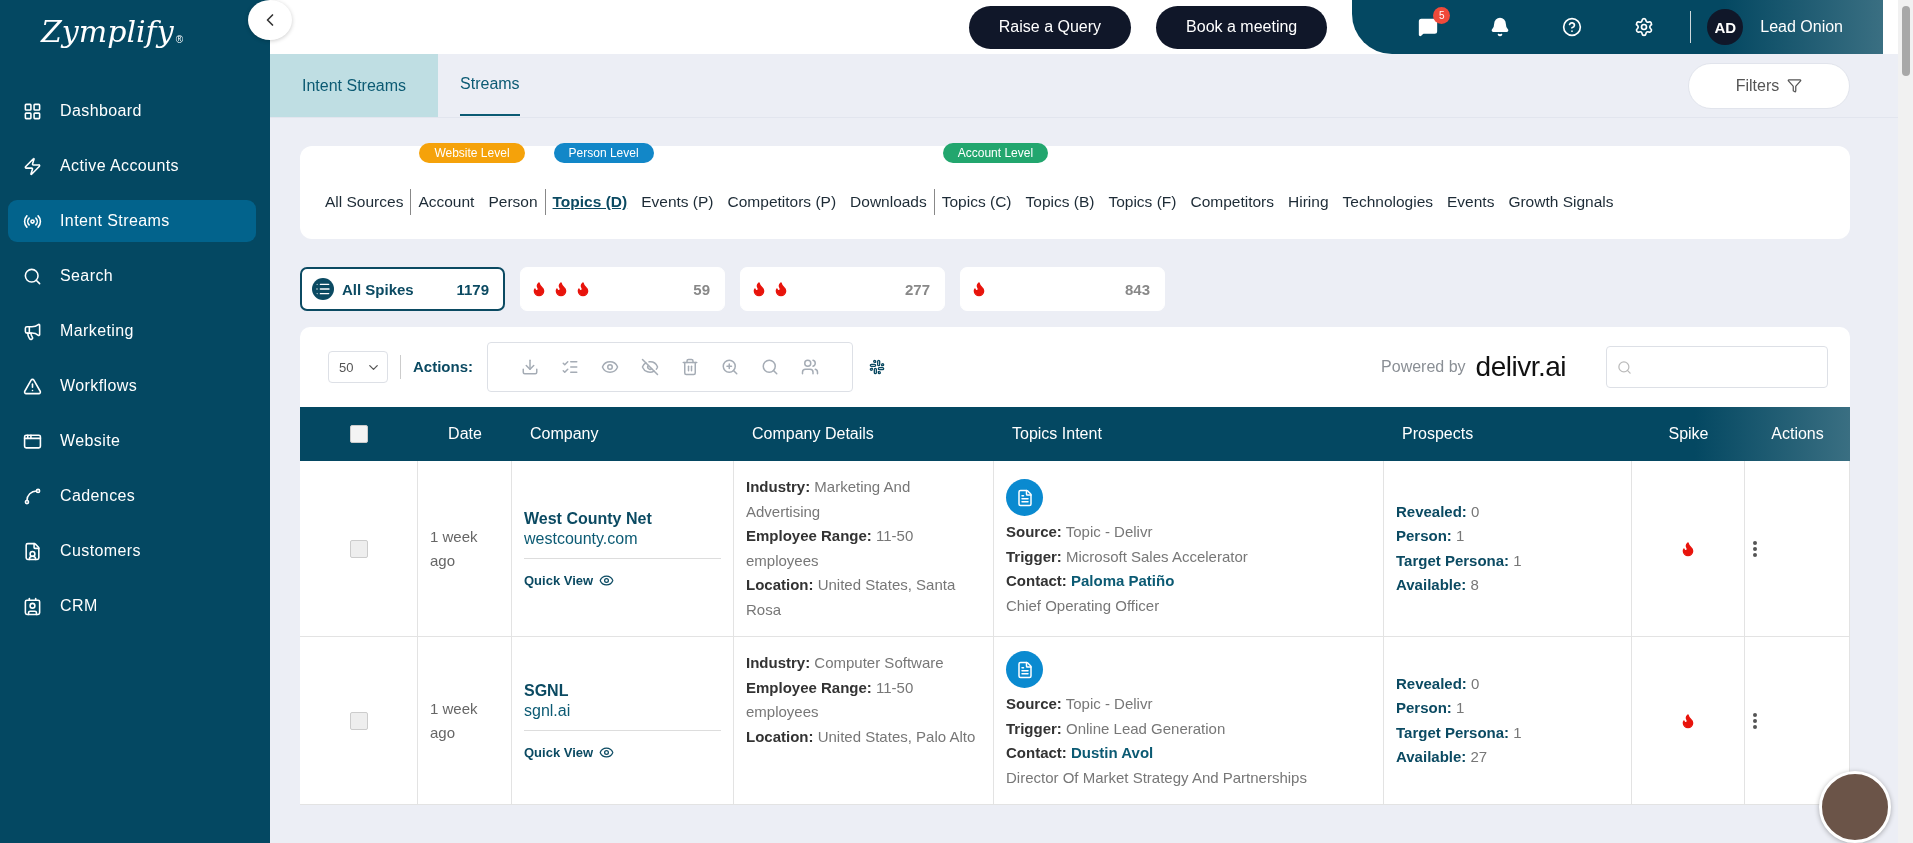  Describe the element at coordinates (132, 386) in the screenshot. I see `sidebar-item: Workflows` at that location.